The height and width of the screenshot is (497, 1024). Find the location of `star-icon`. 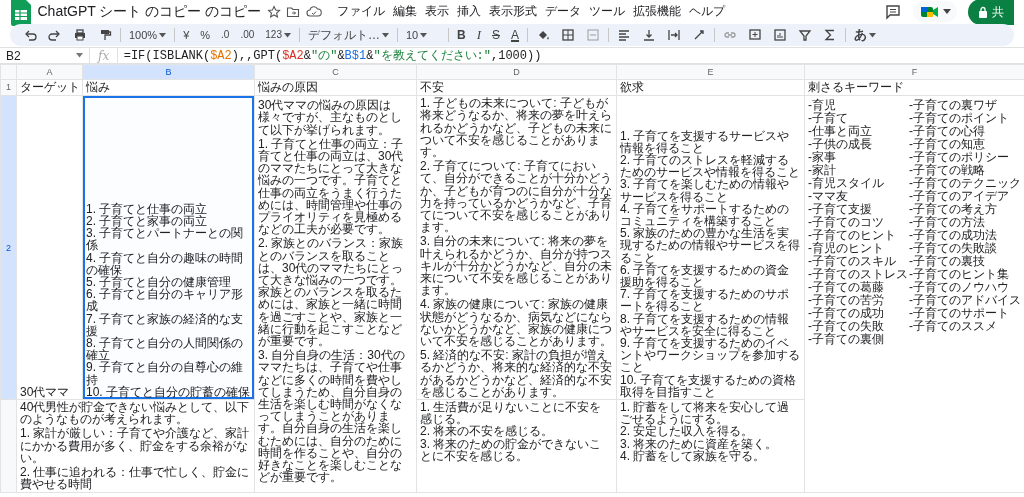

star-icon is located at coordinates (273, 11).